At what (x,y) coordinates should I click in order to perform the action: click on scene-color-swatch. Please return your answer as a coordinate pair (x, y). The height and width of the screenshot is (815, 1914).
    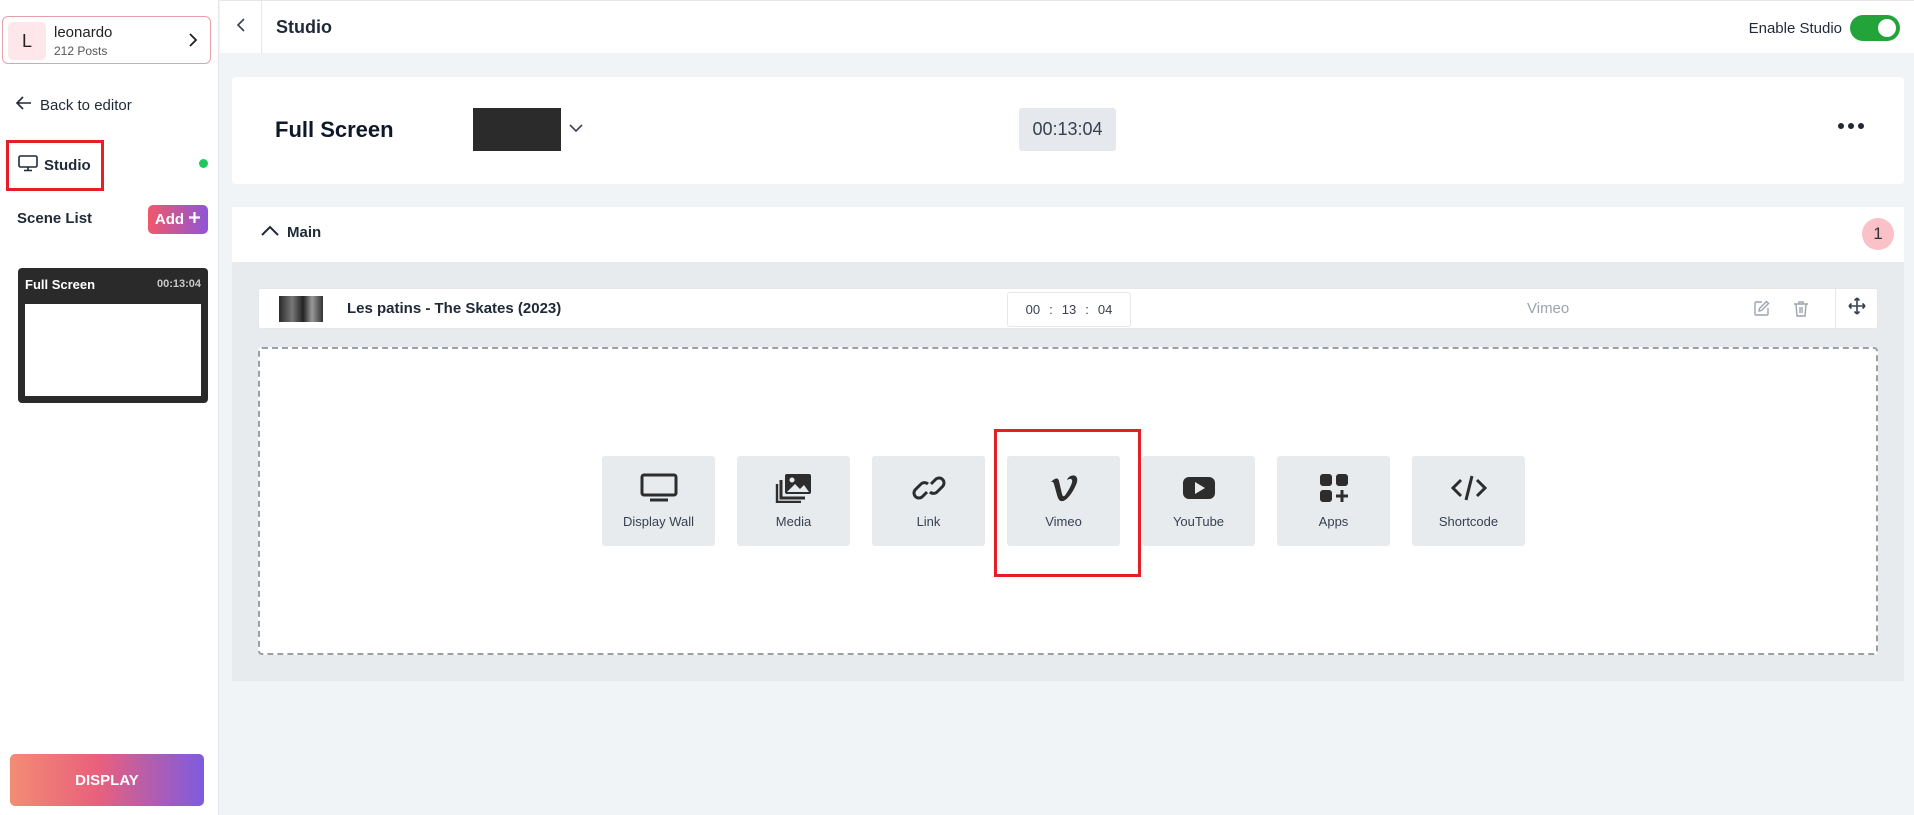
    Looking at the image, I should click on (517, 129).